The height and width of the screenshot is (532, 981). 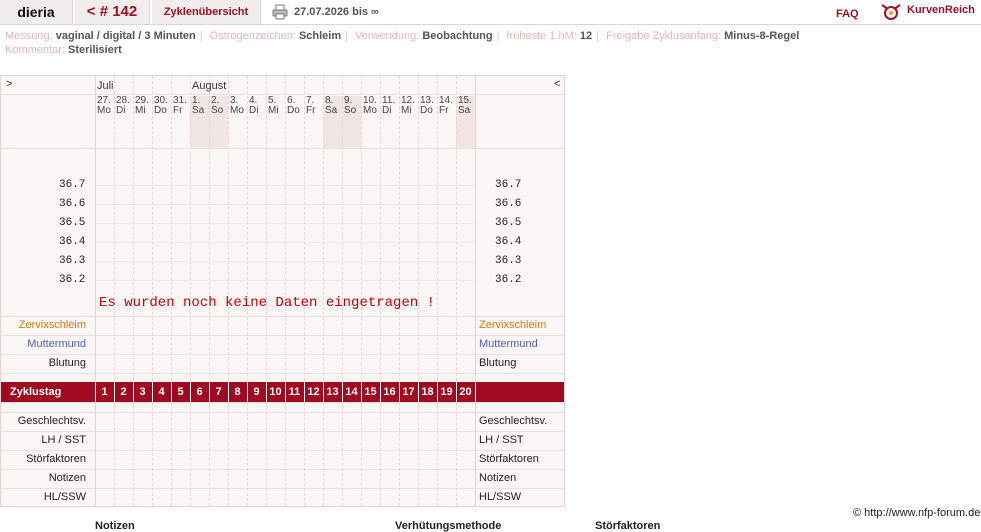 What do you see at coordinates (63, 440) in the screenshot?
I see `bottom-row-label: LH / SST` at bounding box center [63, 440].